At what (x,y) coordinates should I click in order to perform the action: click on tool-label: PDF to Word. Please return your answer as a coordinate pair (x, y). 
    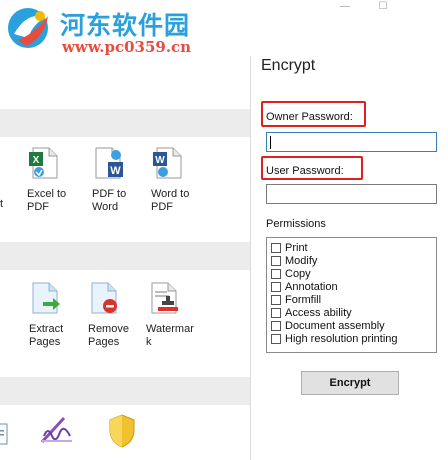
    Looking at the image, I should click on (109, 200).